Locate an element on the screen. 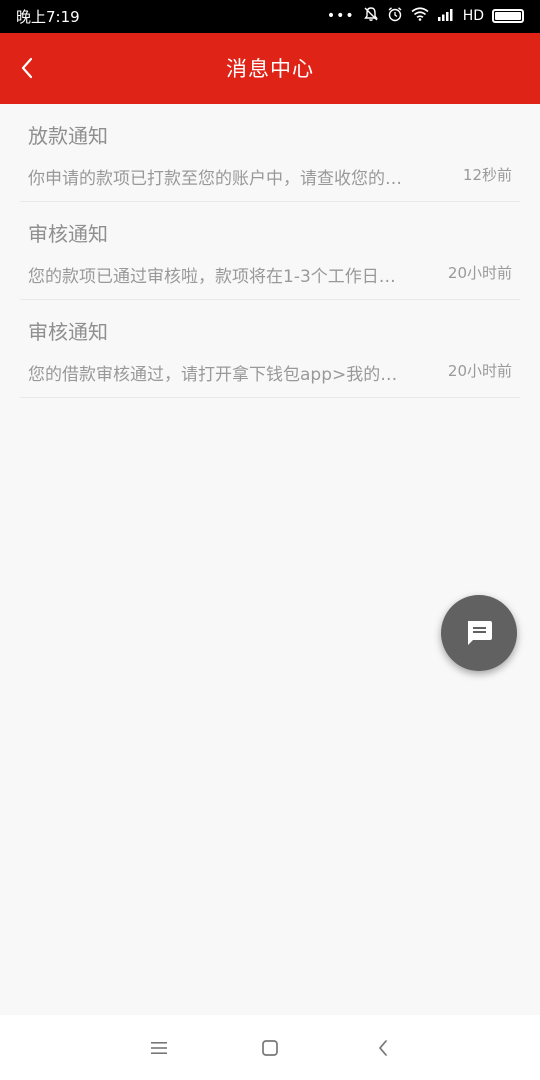 Image resolution: width=540 pixels, height=1080 pixels. status-bar: 晚上7:19 ••• HD is located at coordinates (270, 16).